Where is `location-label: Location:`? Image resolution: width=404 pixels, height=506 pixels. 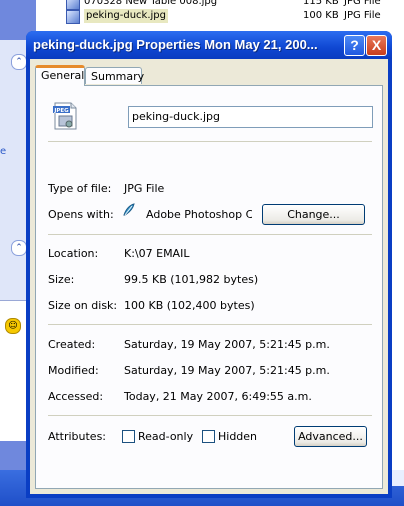
location-label: Location: is located at coordinates (73, 253).